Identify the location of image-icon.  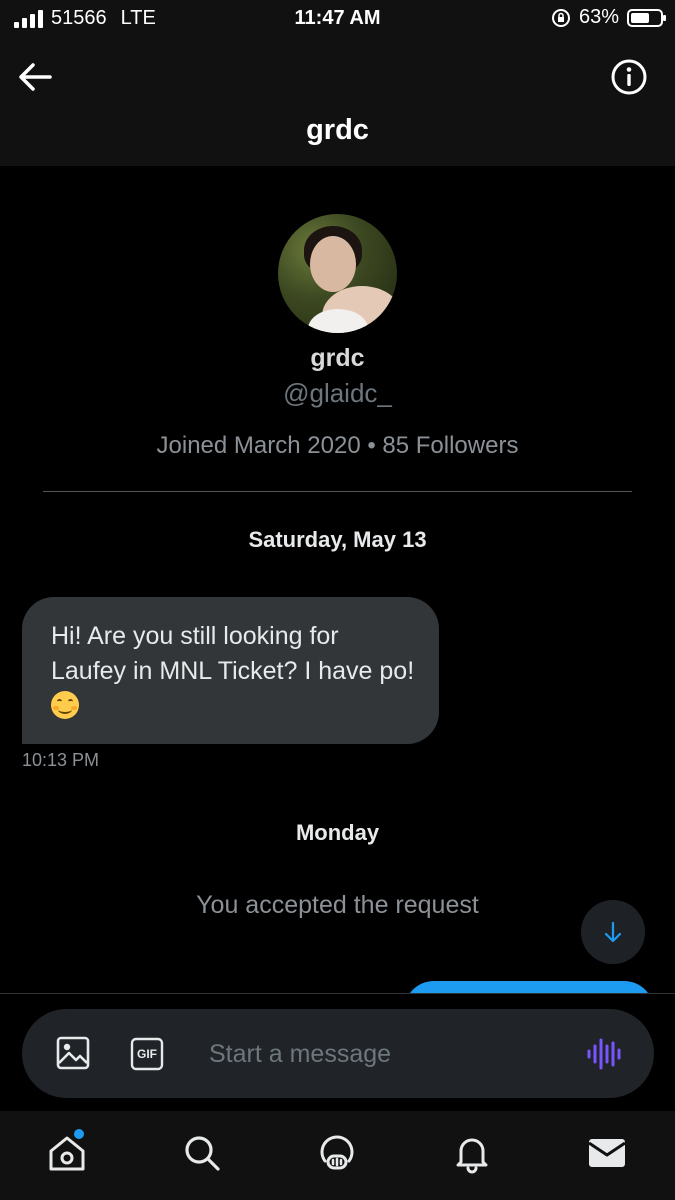
(73, 1053).